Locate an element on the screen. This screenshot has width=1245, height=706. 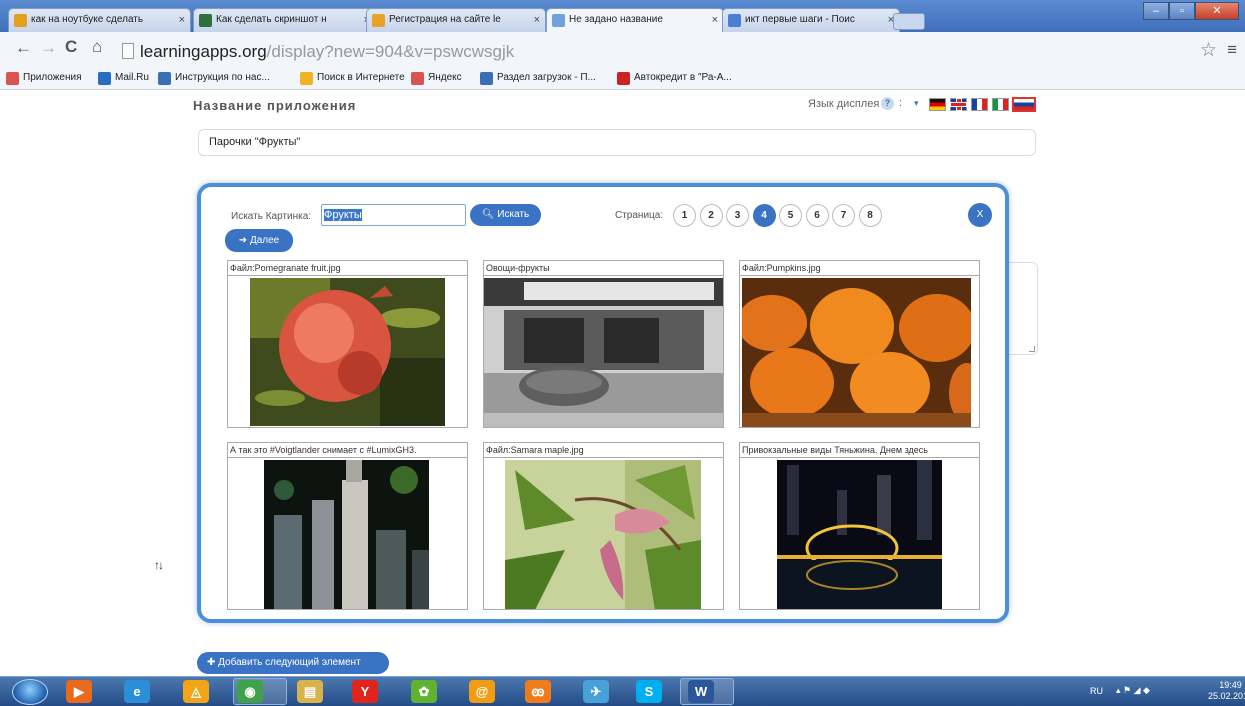
arrow-right-icon: ➜ is located at coordinates (244, 240).